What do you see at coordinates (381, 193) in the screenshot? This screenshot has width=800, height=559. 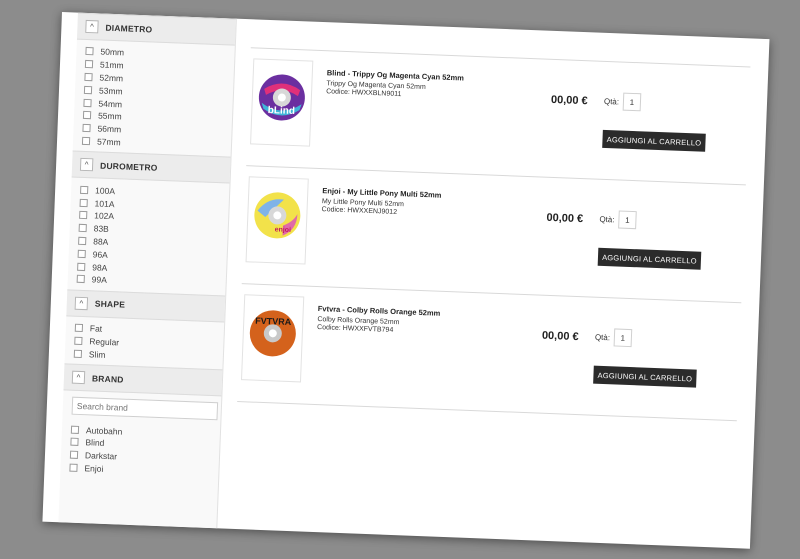 I see `product-title: Enjoi - My Little Pony Multi 52mm` at bounding box center [381, 193].